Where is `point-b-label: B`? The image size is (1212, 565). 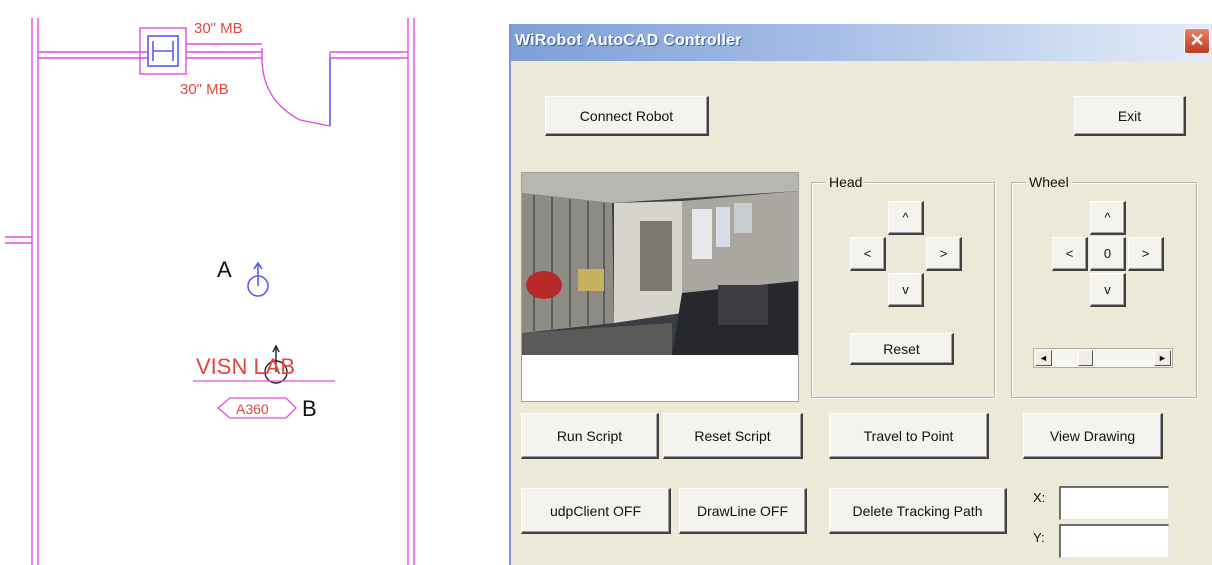
point-b-label: B is located at coordinates (309, 408).